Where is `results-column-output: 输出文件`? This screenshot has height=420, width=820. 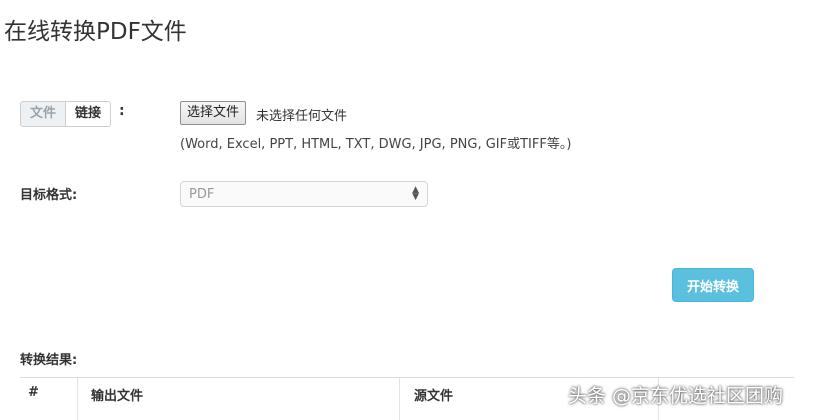 results-column-output: 输出文件 is located at coordinates (117, 396).